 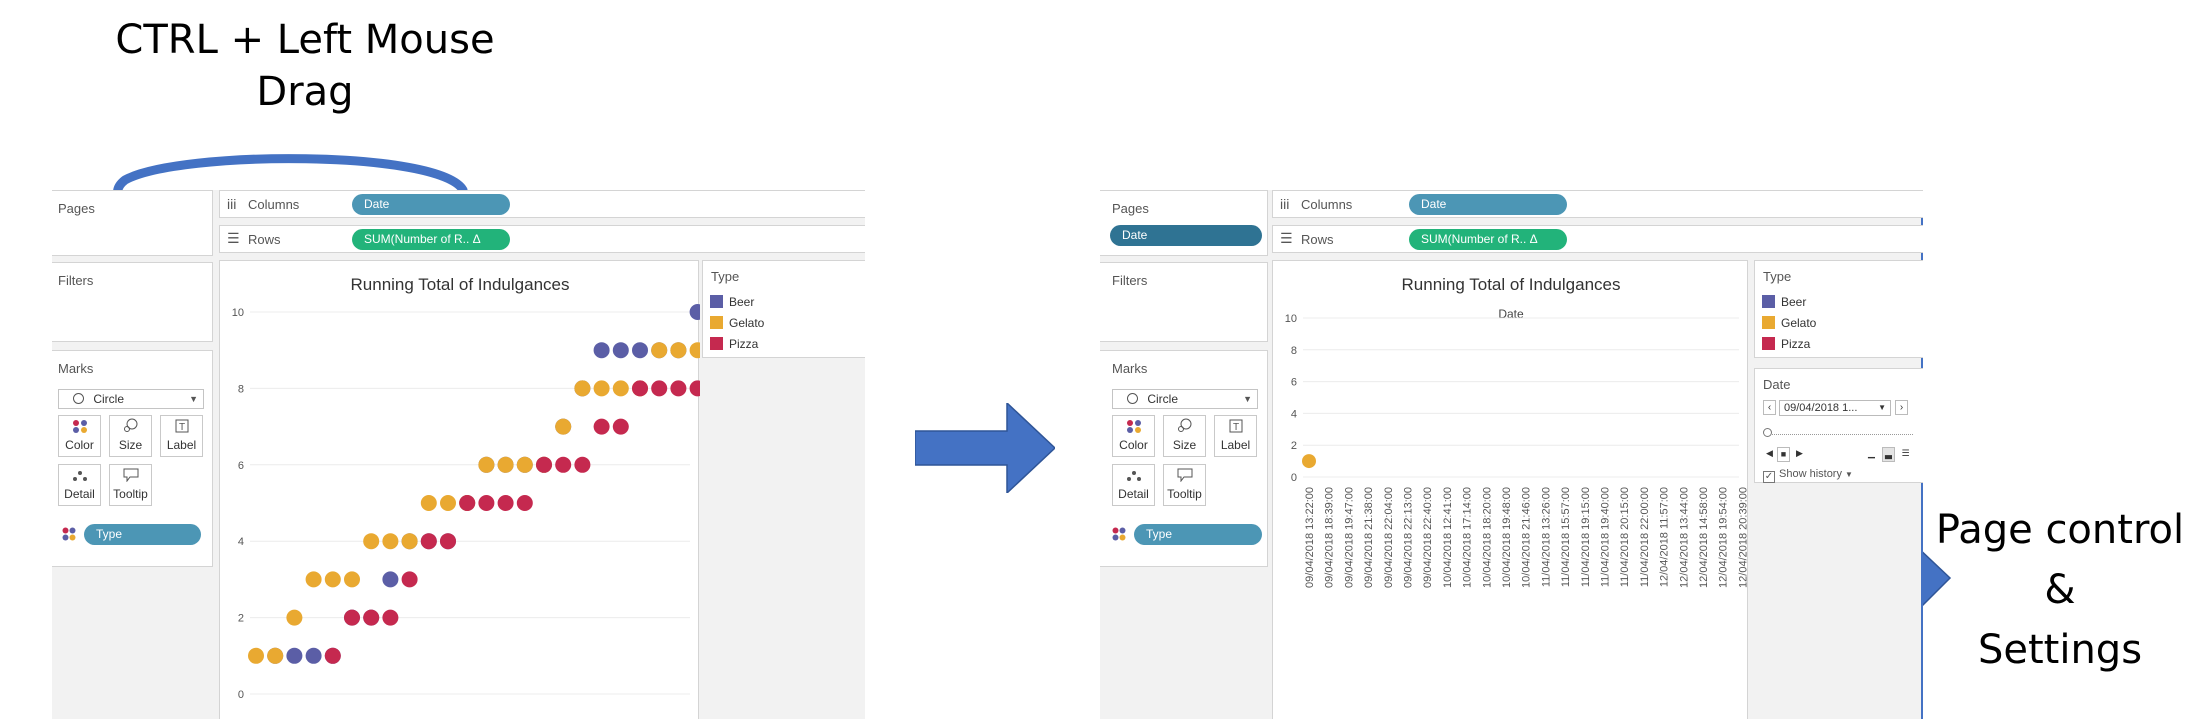 I want to click on mark-type-dropdown: Circle ▼, so click(x=131, y=399).